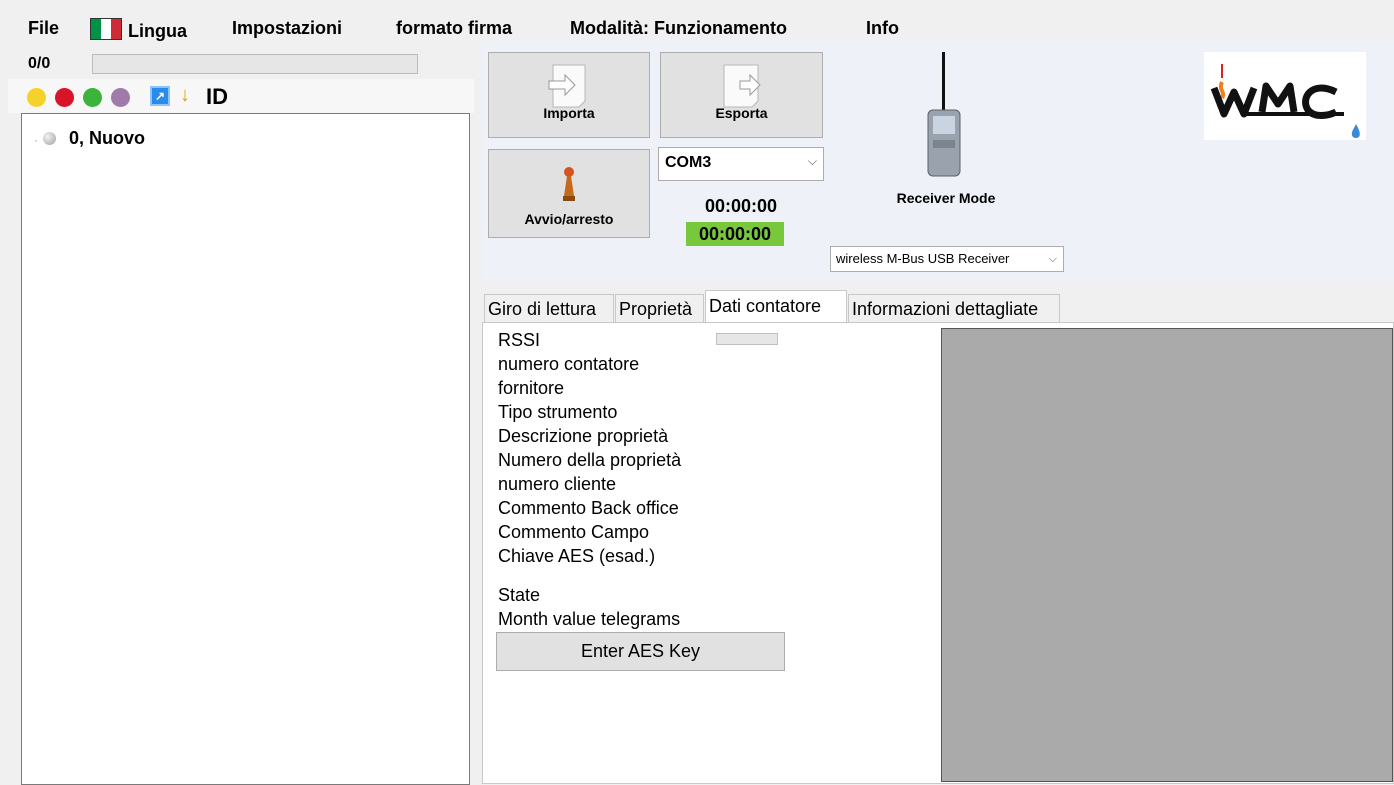 The image size is (1394, 785). What do you see at coordinates (735, 234) in the screenshot?
I see `active-timer-display: 00:00:00` at bounding box center [735, 234].